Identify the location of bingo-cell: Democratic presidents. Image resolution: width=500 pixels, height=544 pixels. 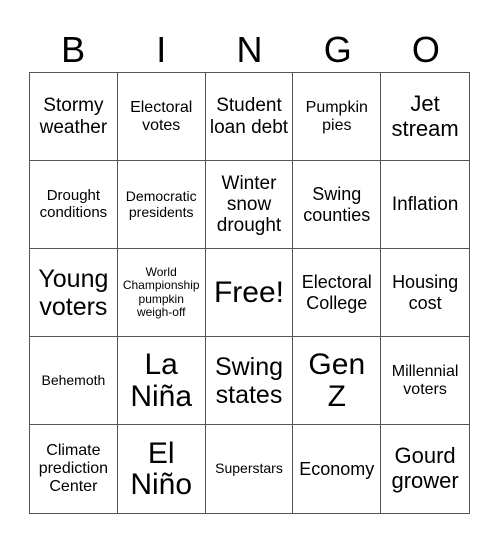
(161, 205).